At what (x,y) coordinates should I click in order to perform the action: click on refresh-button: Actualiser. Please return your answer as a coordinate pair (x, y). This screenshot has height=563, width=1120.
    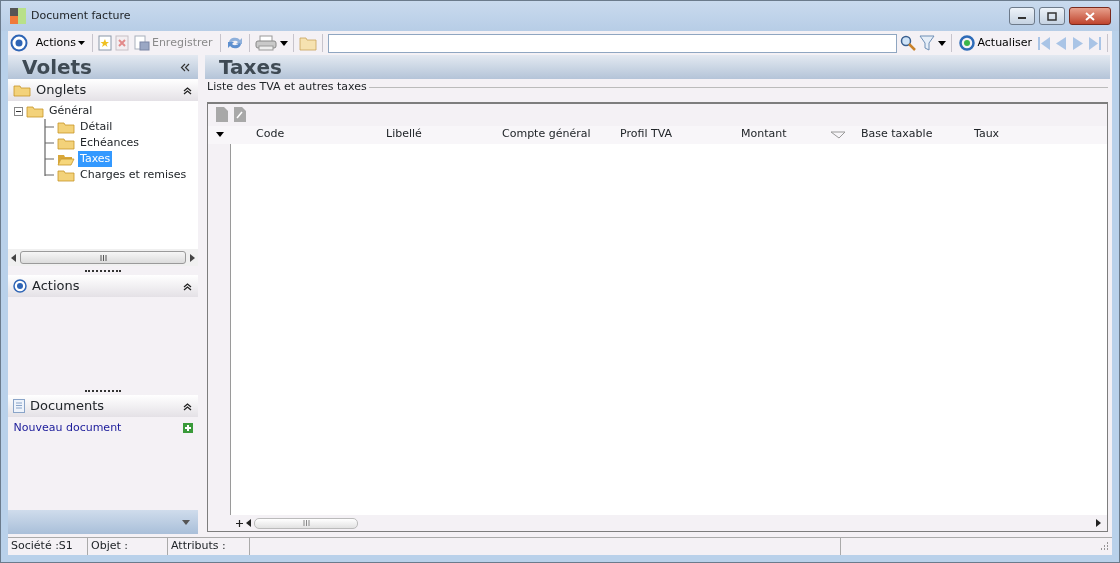
    Looking at the image, I should click on (995, 43).